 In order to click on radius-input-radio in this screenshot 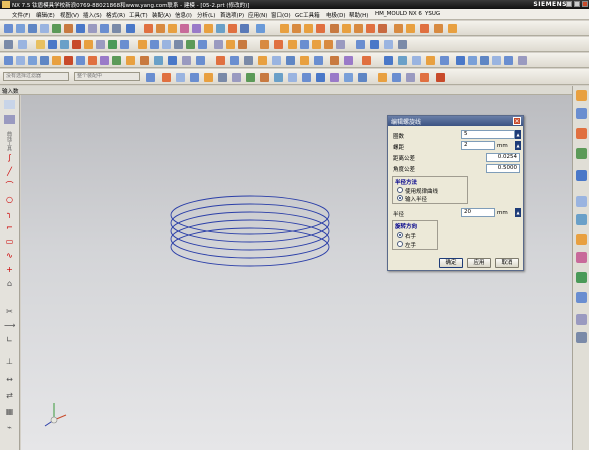, I will do `click(400, 198)`.